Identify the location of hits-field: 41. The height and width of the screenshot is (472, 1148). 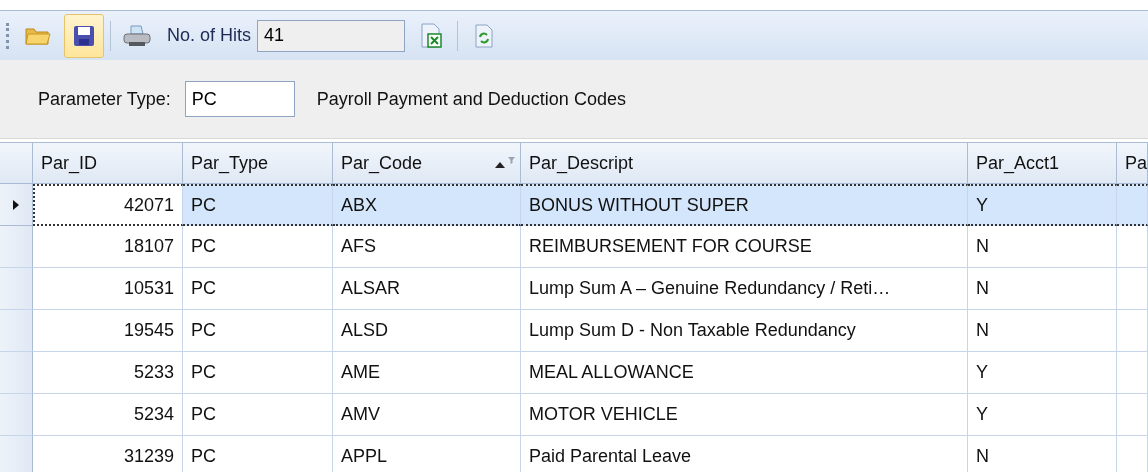
(331, 35).